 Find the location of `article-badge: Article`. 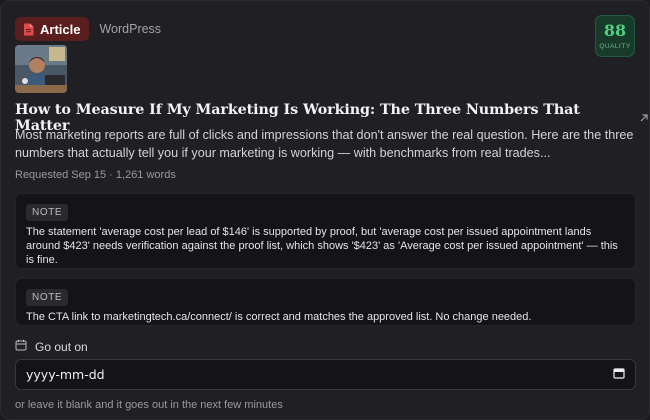

article-badge: Article is located at coordinates (52, 29).